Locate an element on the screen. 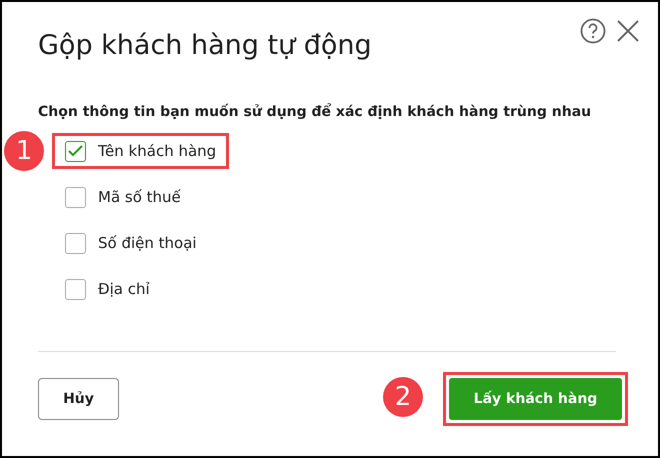 The width and height of the screenshot is (660, 458). close-icon is located at coordinates (628, 31).